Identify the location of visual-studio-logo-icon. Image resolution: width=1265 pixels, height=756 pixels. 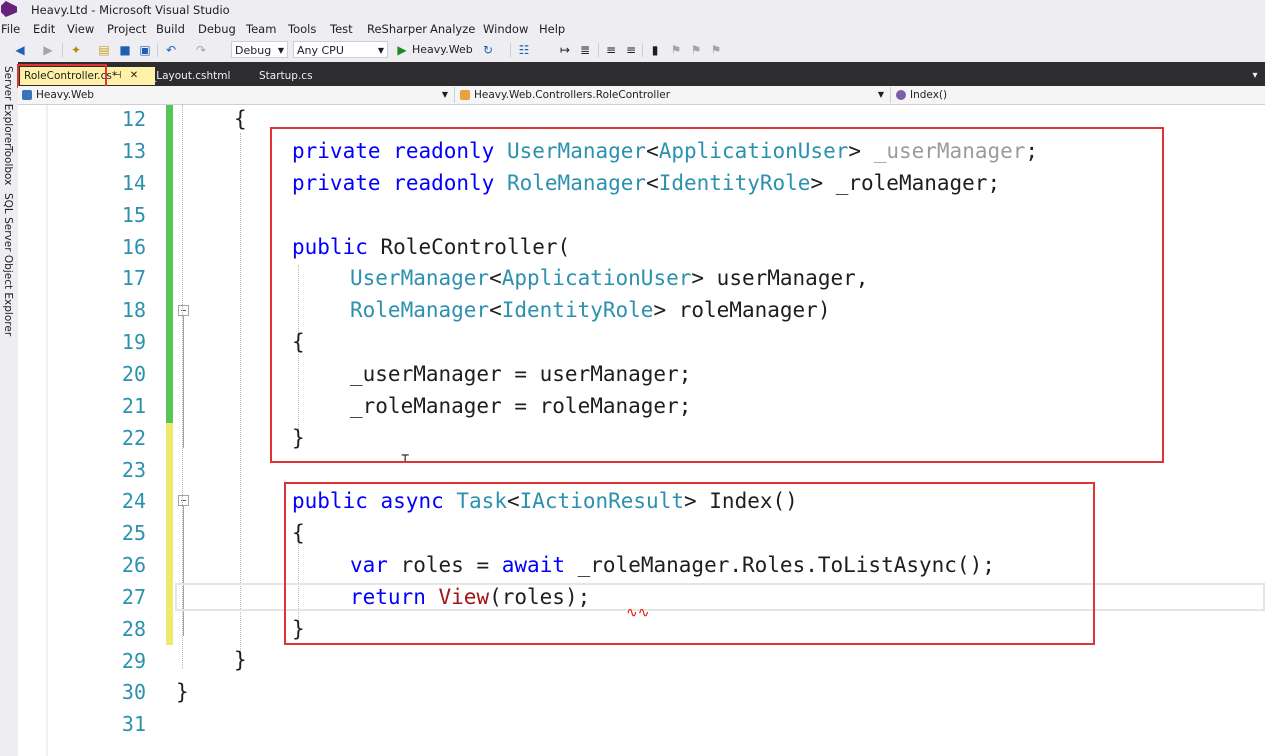
(9, 9).